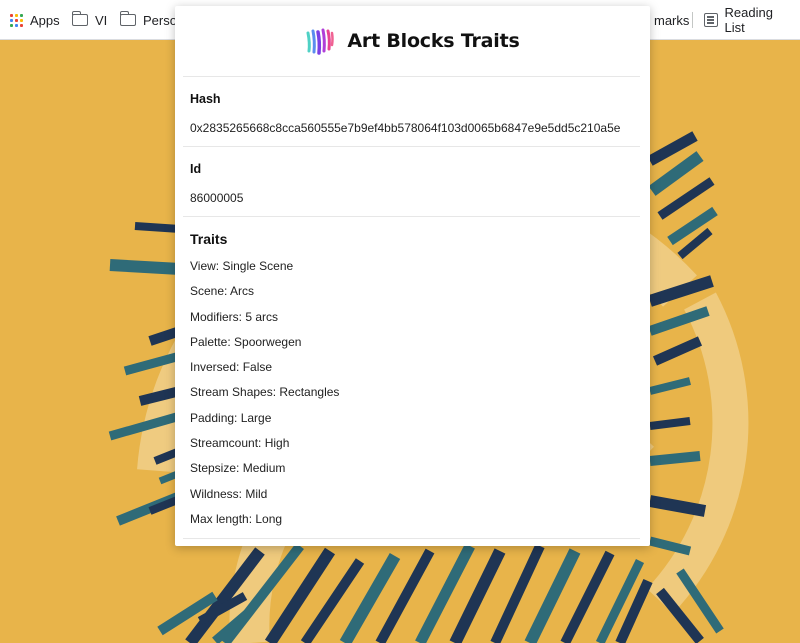 This screenshot has width=800, height=643. I want to click on trait-item: Wildness: Mild, so click(229, 493).